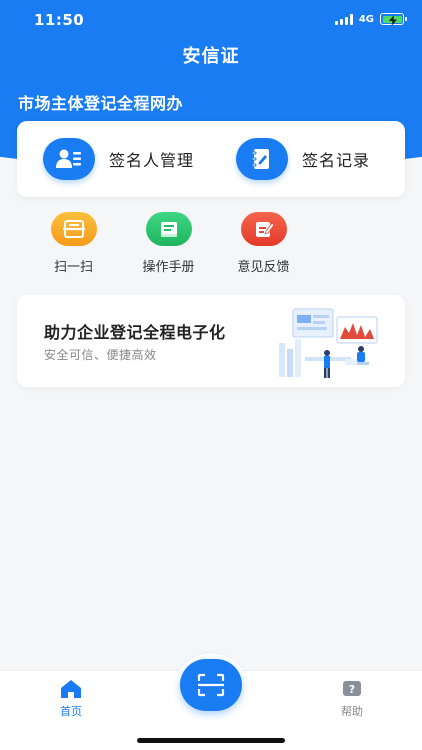 The width and height of the screenshot is (422, 750). Describe the element at coordinates (168, 247) in the screenshot. I see `manual-button: 操作手册` at that location.